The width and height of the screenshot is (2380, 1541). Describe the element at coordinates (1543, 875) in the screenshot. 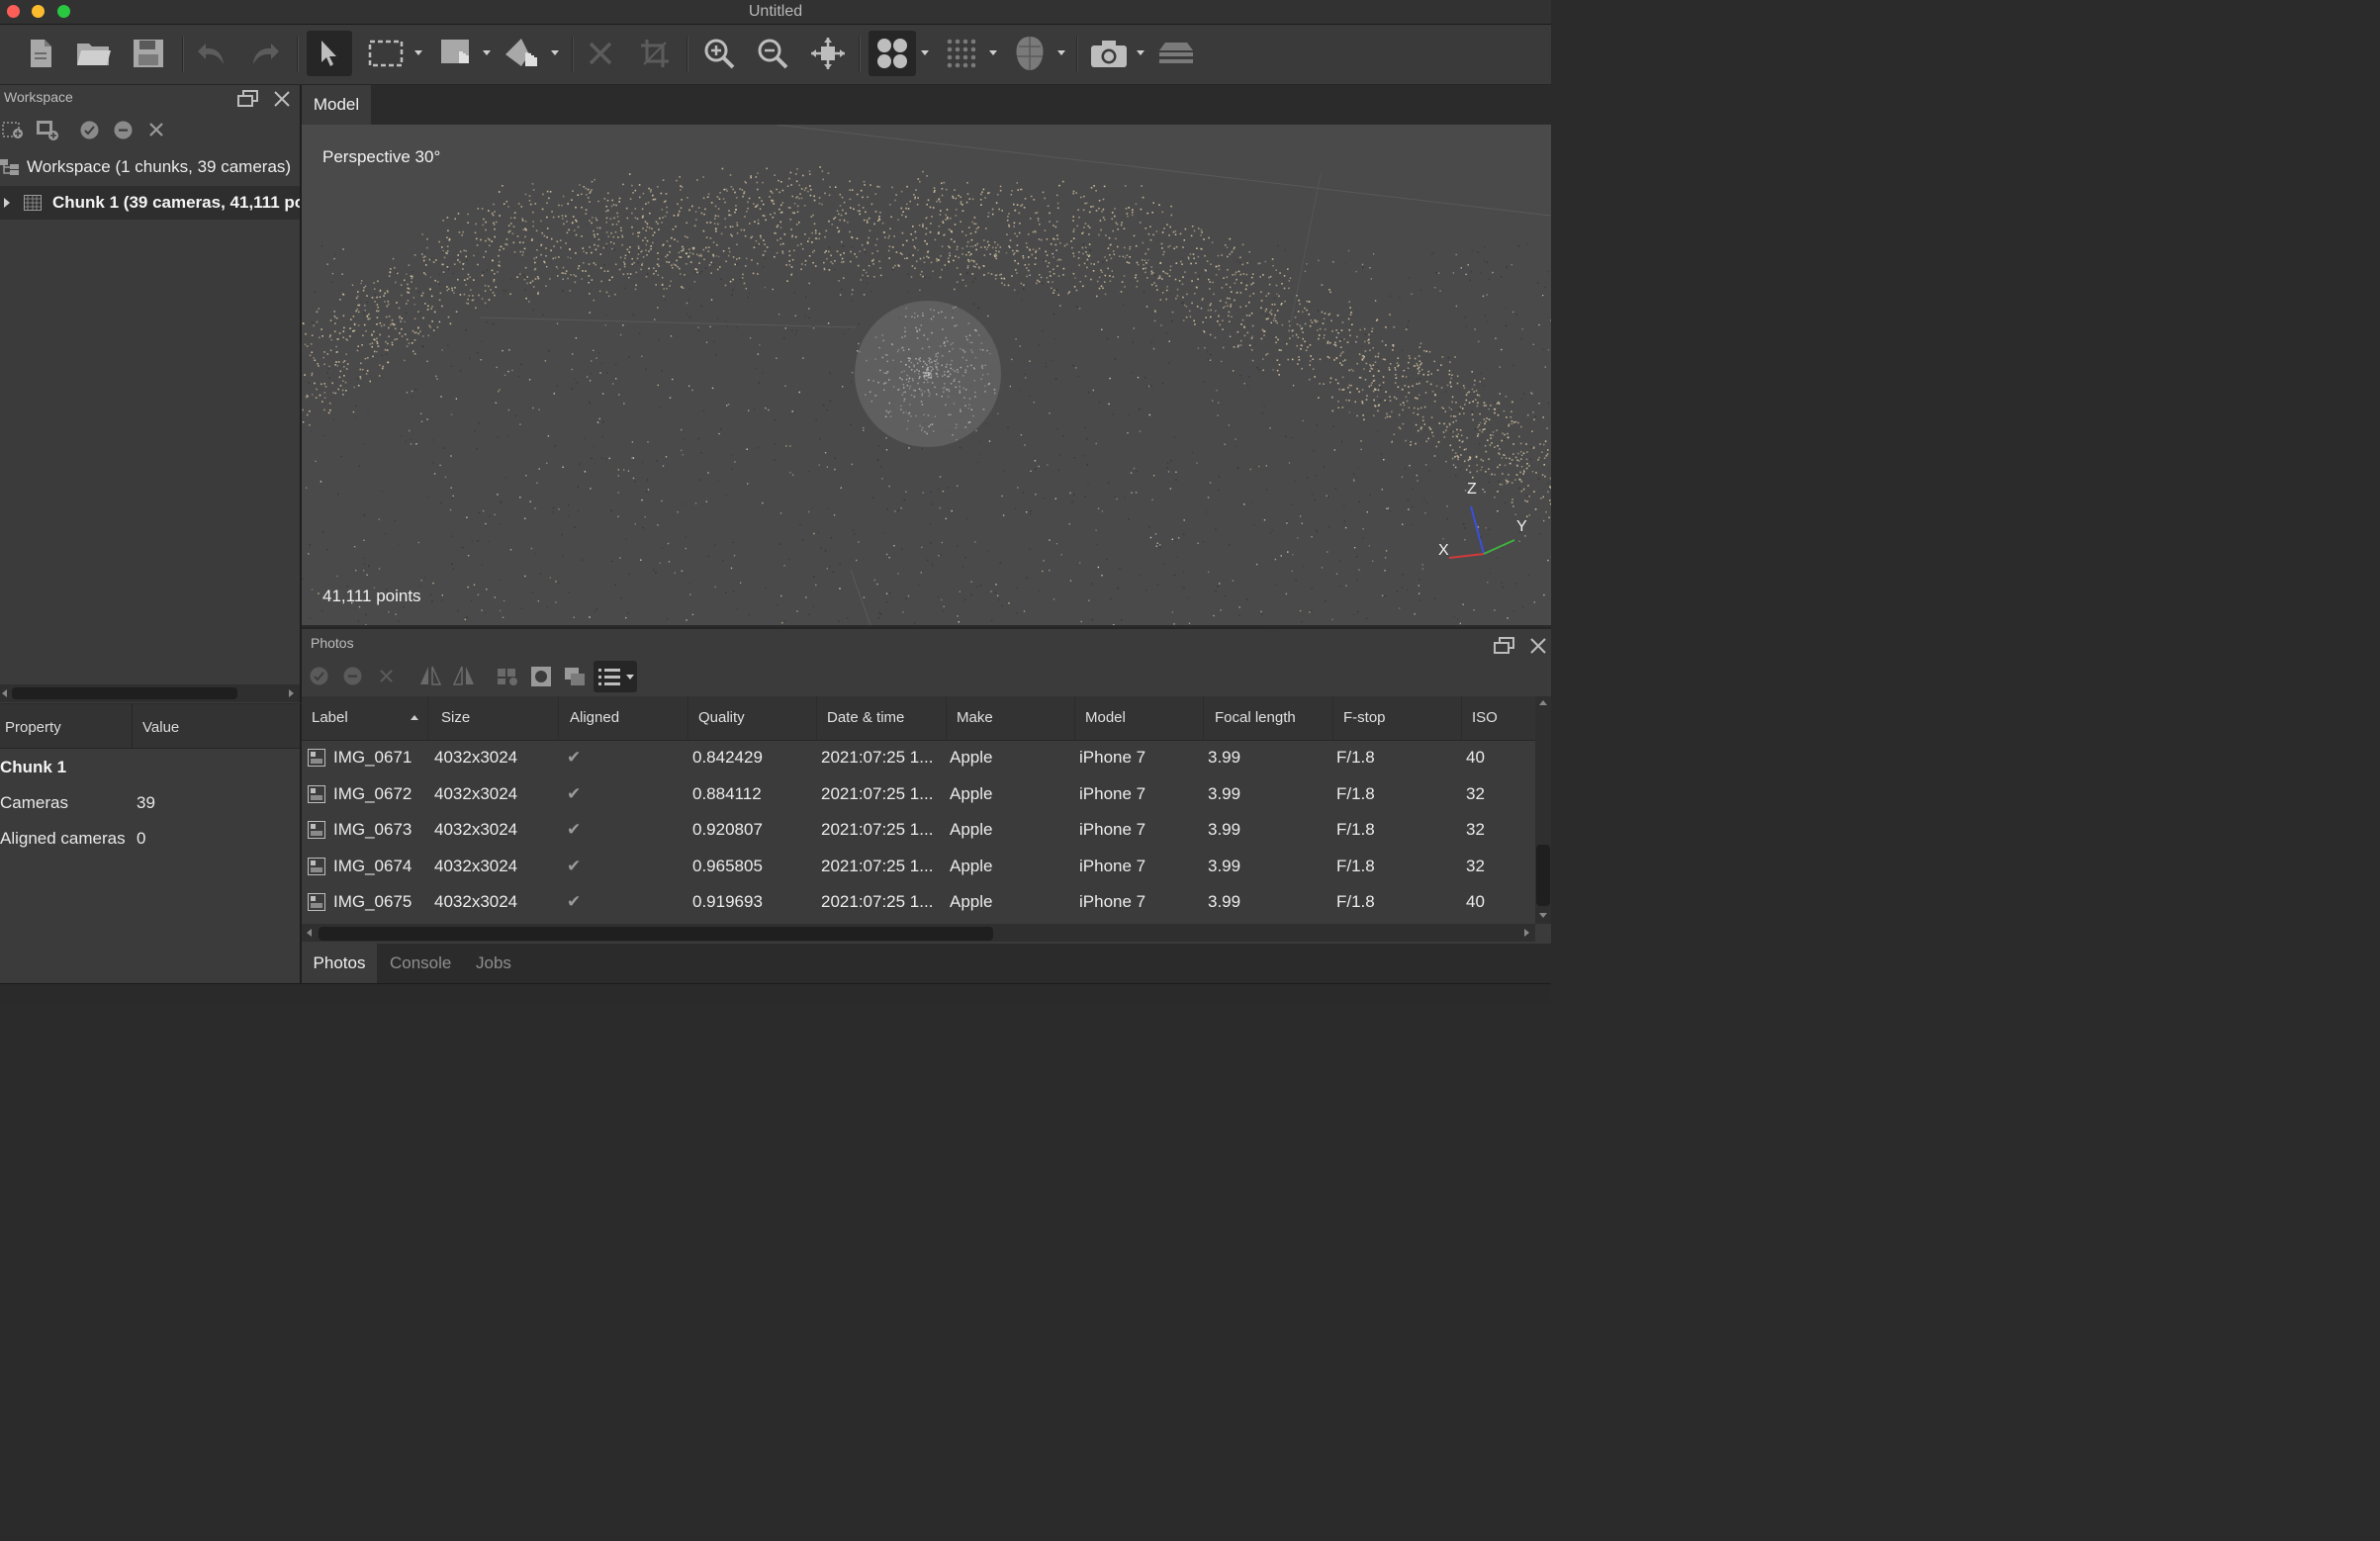

I see `photos-vscroll-thumb` at that location.